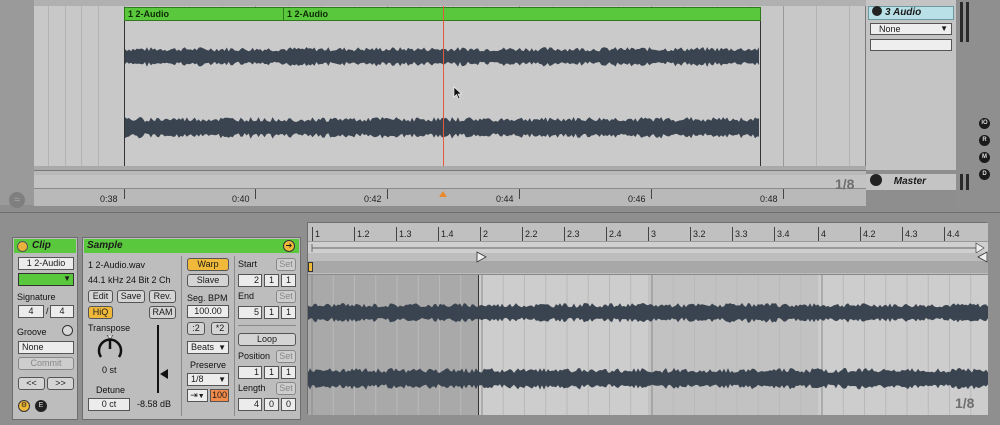  I want to click on detune-field: 0 ct, so click(109, 404).